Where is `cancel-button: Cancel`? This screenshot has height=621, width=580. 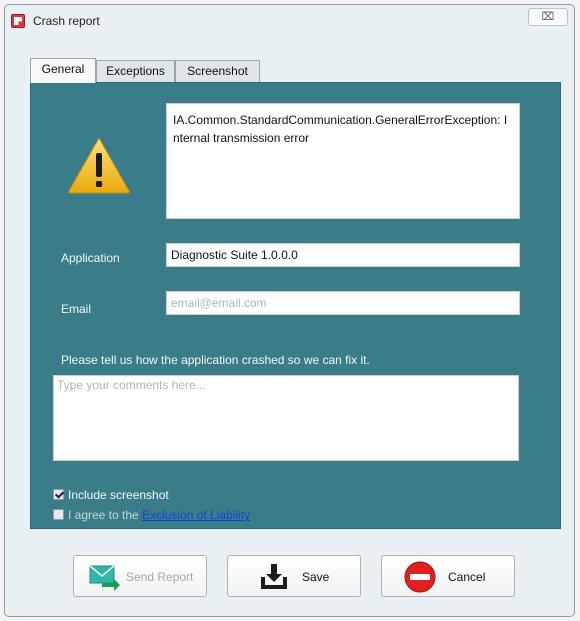
cancel-button: Cancel is located at coordinates (448, 576).